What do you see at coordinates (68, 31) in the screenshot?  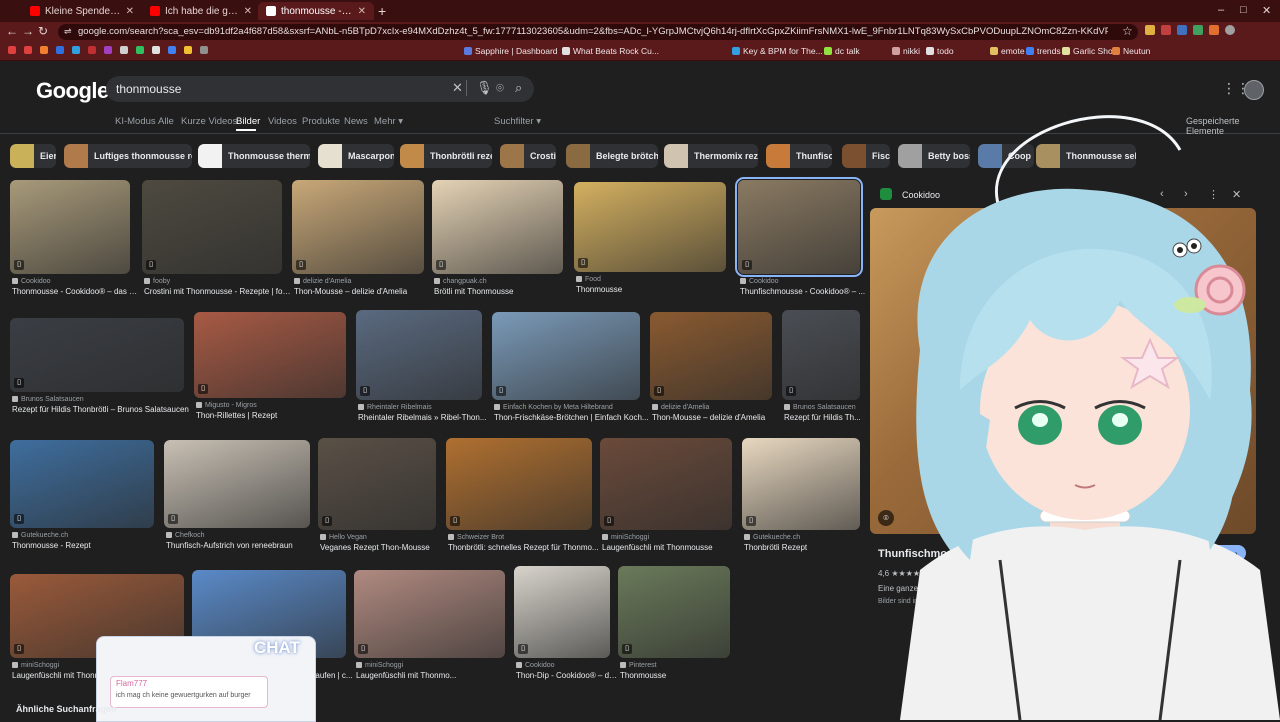 I see `site-info-icon: ⇌` at bounding box center [68, 31].